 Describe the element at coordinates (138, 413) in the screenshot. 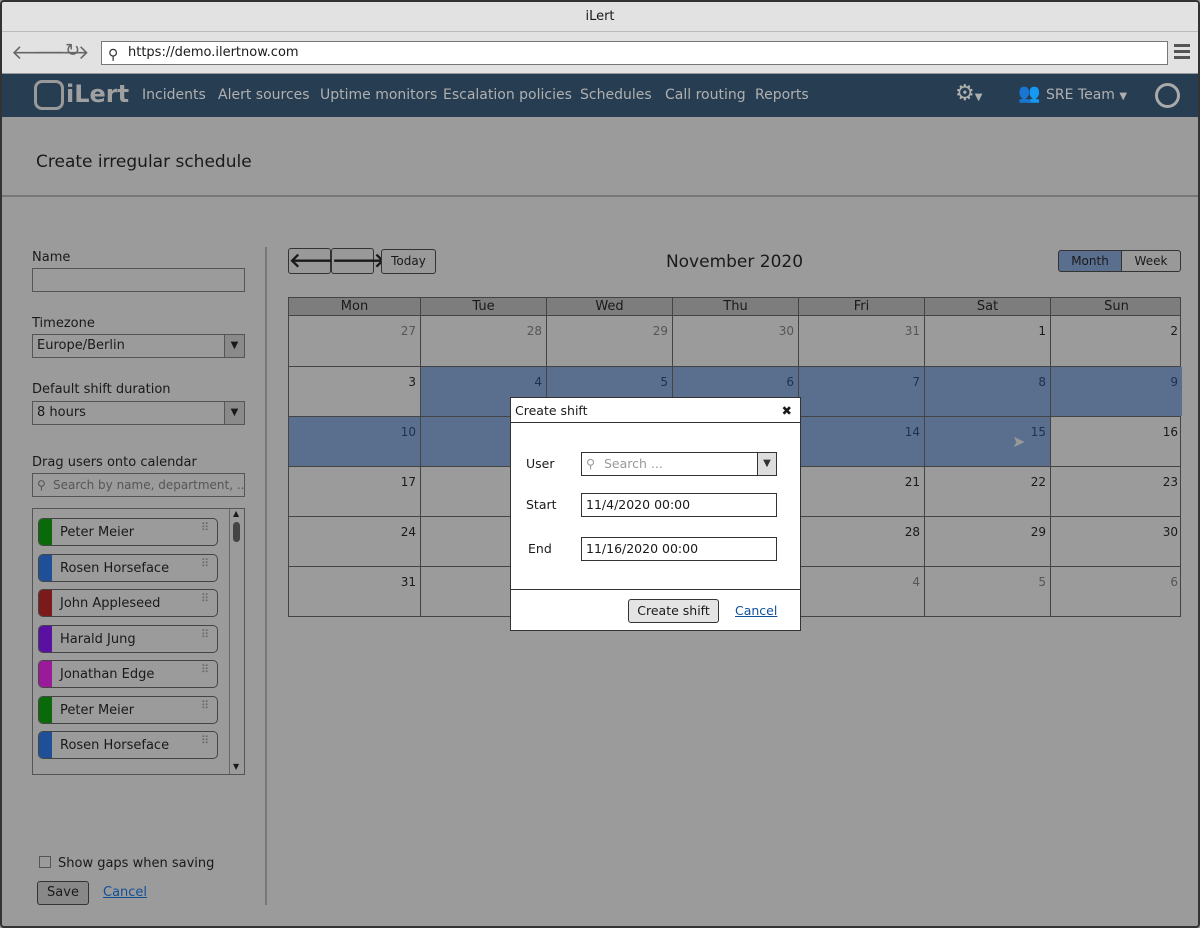

I see `duration-select: 8 hours ▼` at that location.